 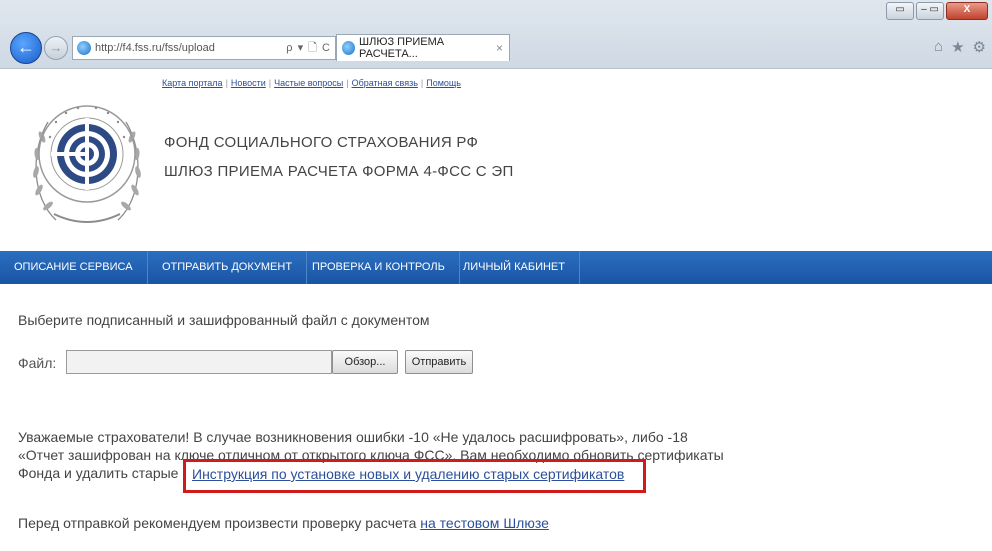 I want to click on restore-button: – ▭, so click(x=930, y=11).